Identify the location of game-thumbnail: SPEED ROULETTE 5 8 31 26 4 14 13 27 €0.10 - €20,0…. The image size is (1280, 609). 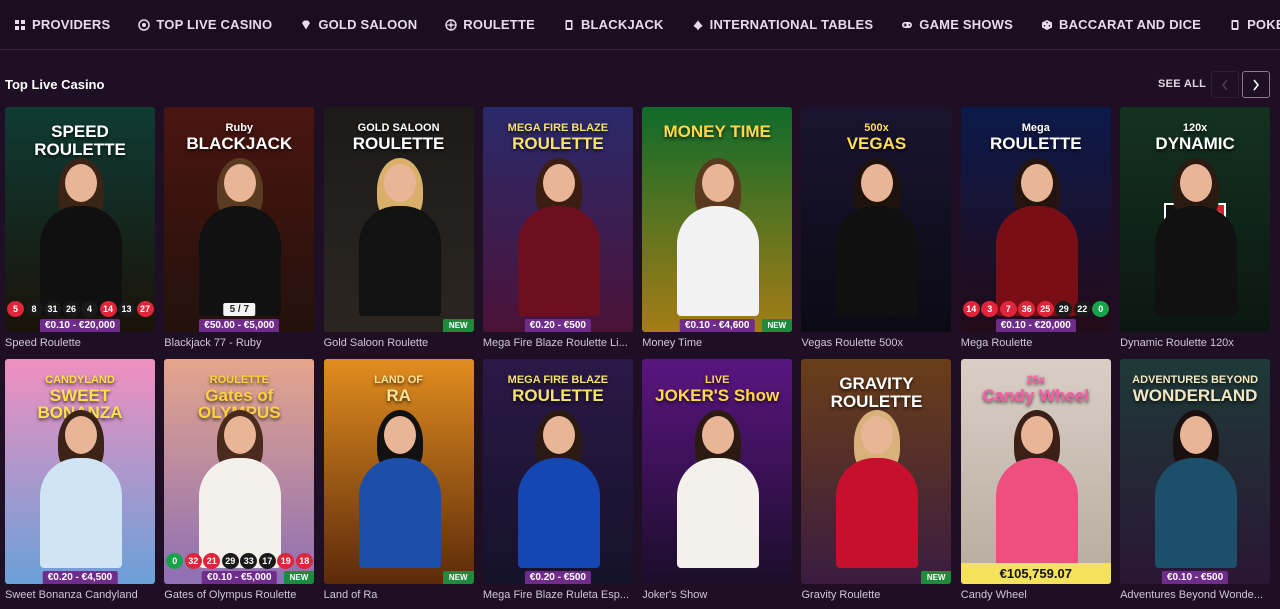
(80, 219).